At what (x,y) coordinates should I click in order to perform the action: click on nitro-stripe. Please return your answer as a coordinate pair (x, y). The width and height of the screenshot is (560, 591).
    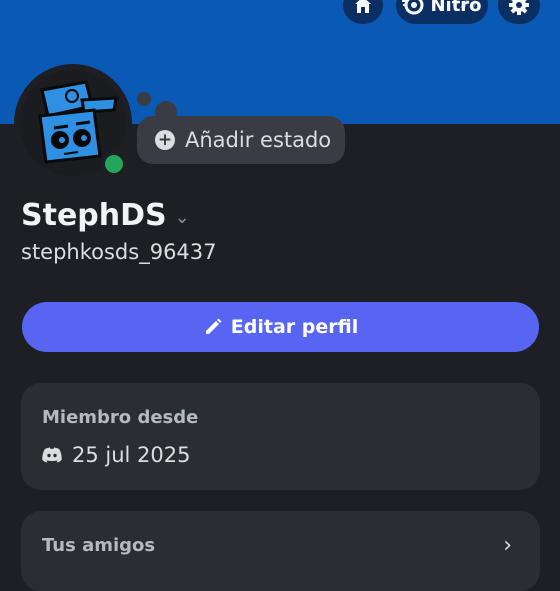
    Looking at the image, I should click on (464, 4).